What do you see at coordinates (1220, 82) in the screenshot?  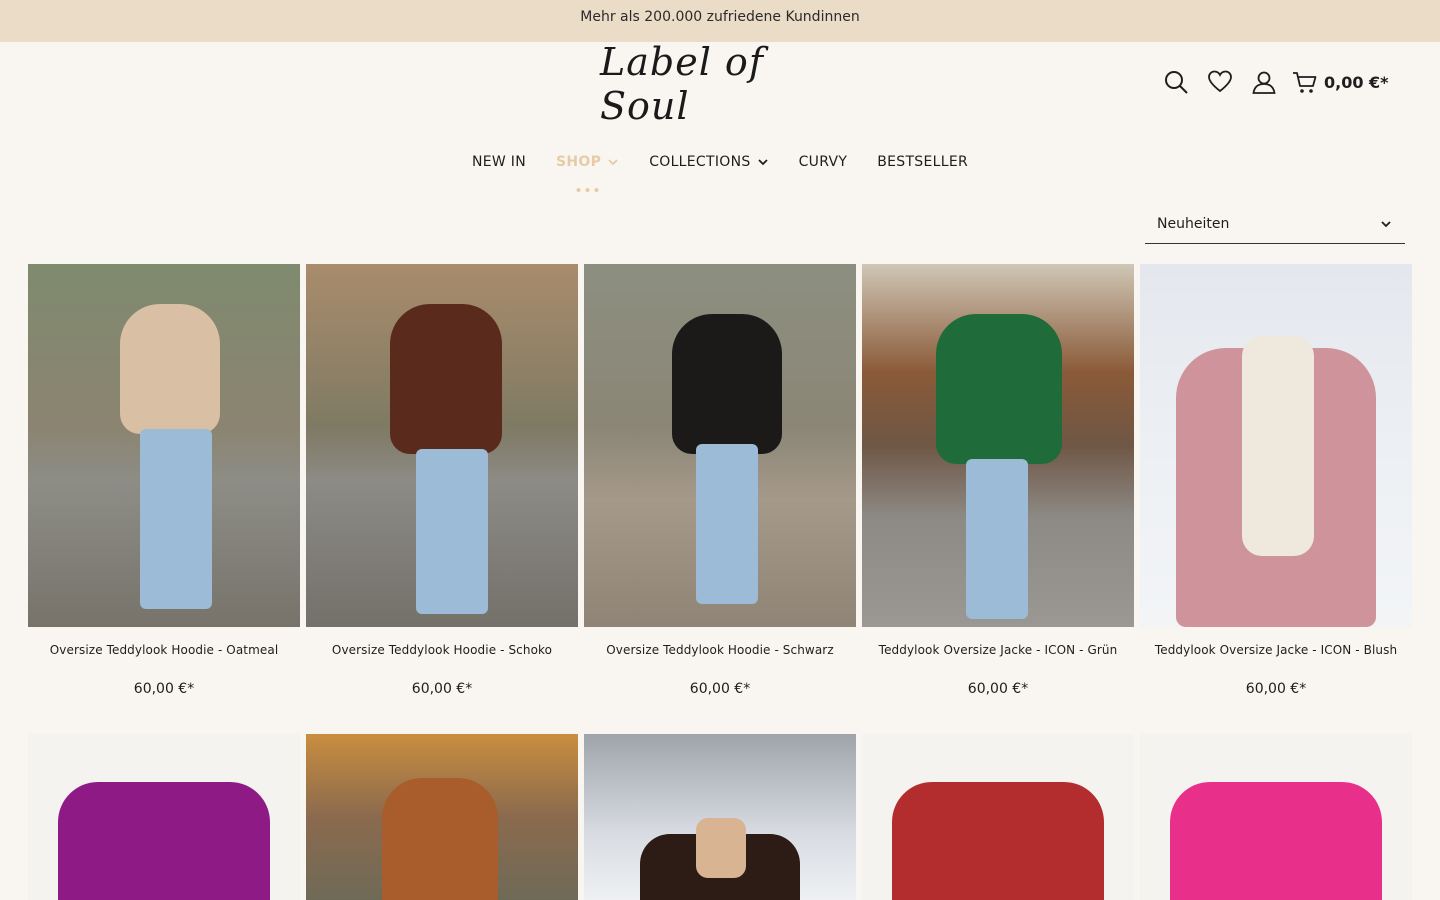 I see `heart-icon` at bounding box center [1220, 82].